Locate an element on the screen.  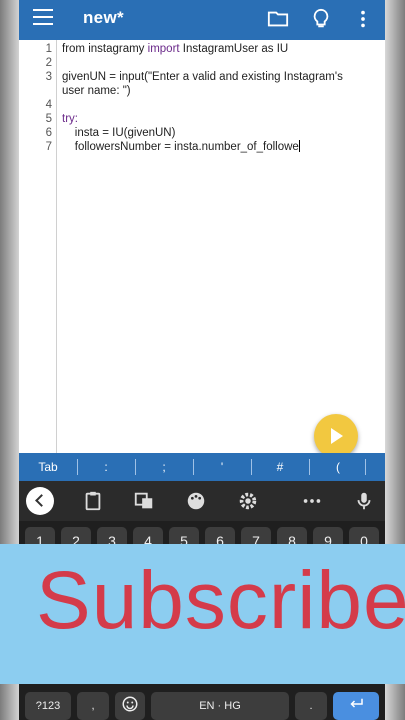
code-line-wrap: user name: ") is located at coordinates (202, 91).